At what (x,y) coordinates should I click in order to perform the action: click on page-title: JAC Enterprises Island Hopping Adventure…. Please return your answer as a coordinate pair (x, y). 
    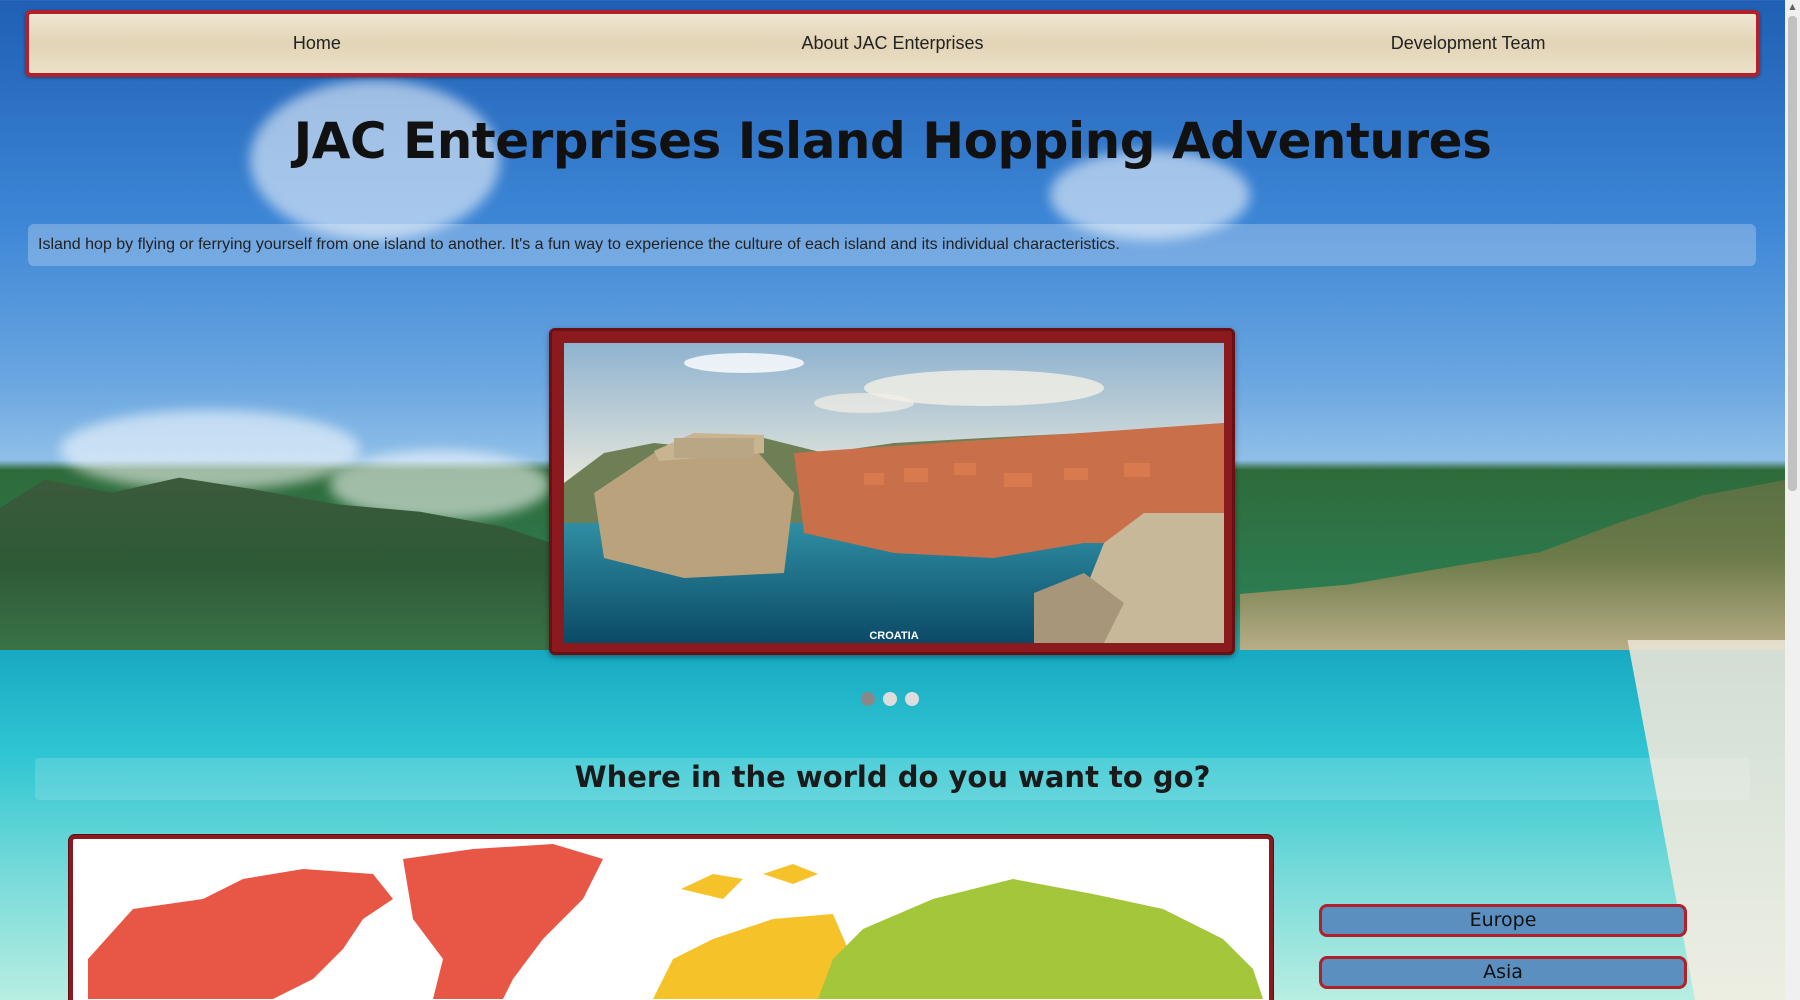
    Looking at the image, I should click on (892, 141).